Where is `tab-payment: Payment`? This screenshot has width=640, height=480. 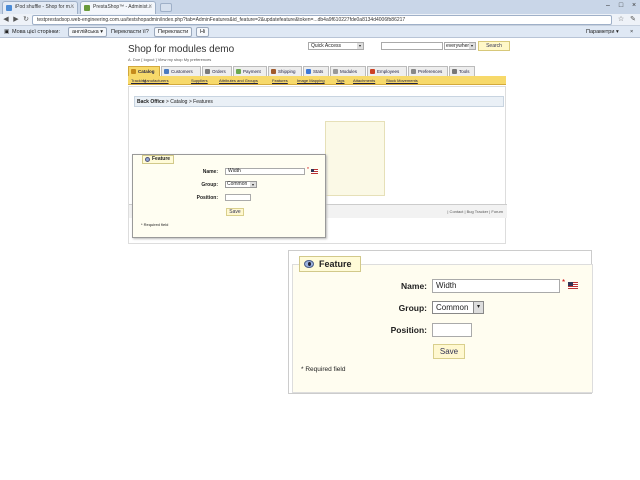
tab-payment: Payment is located at coordinates (250, 71).